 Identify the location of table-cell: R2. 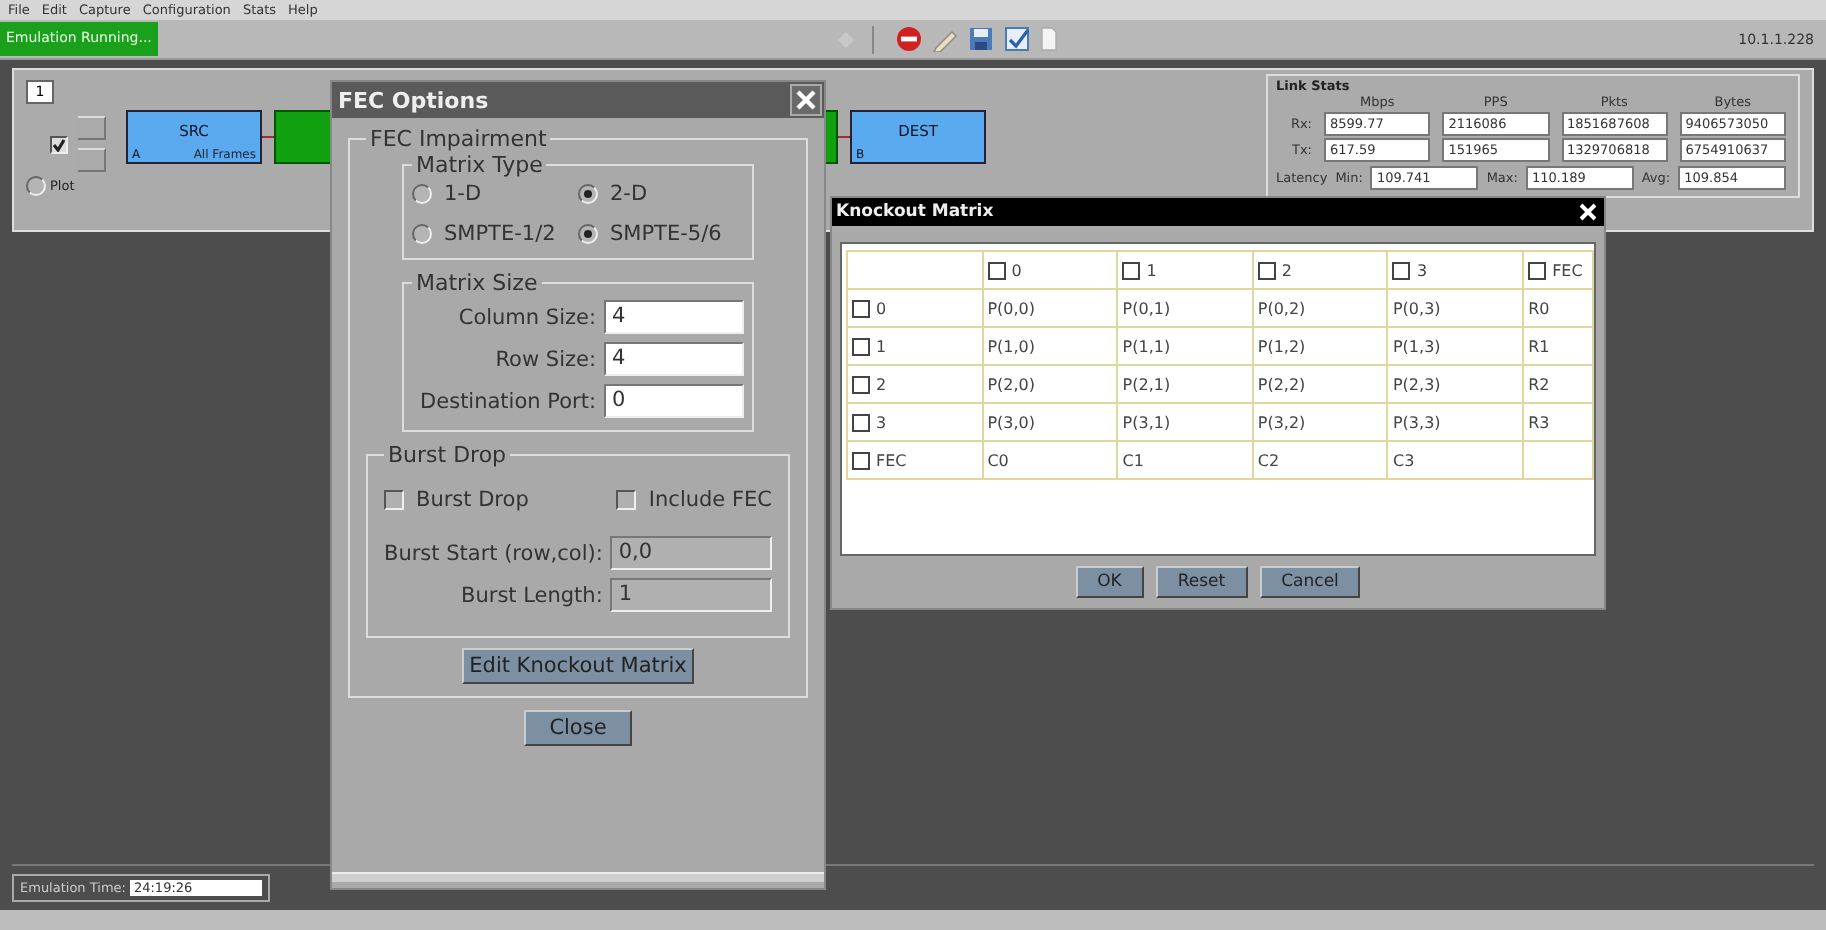
(1539, 384).